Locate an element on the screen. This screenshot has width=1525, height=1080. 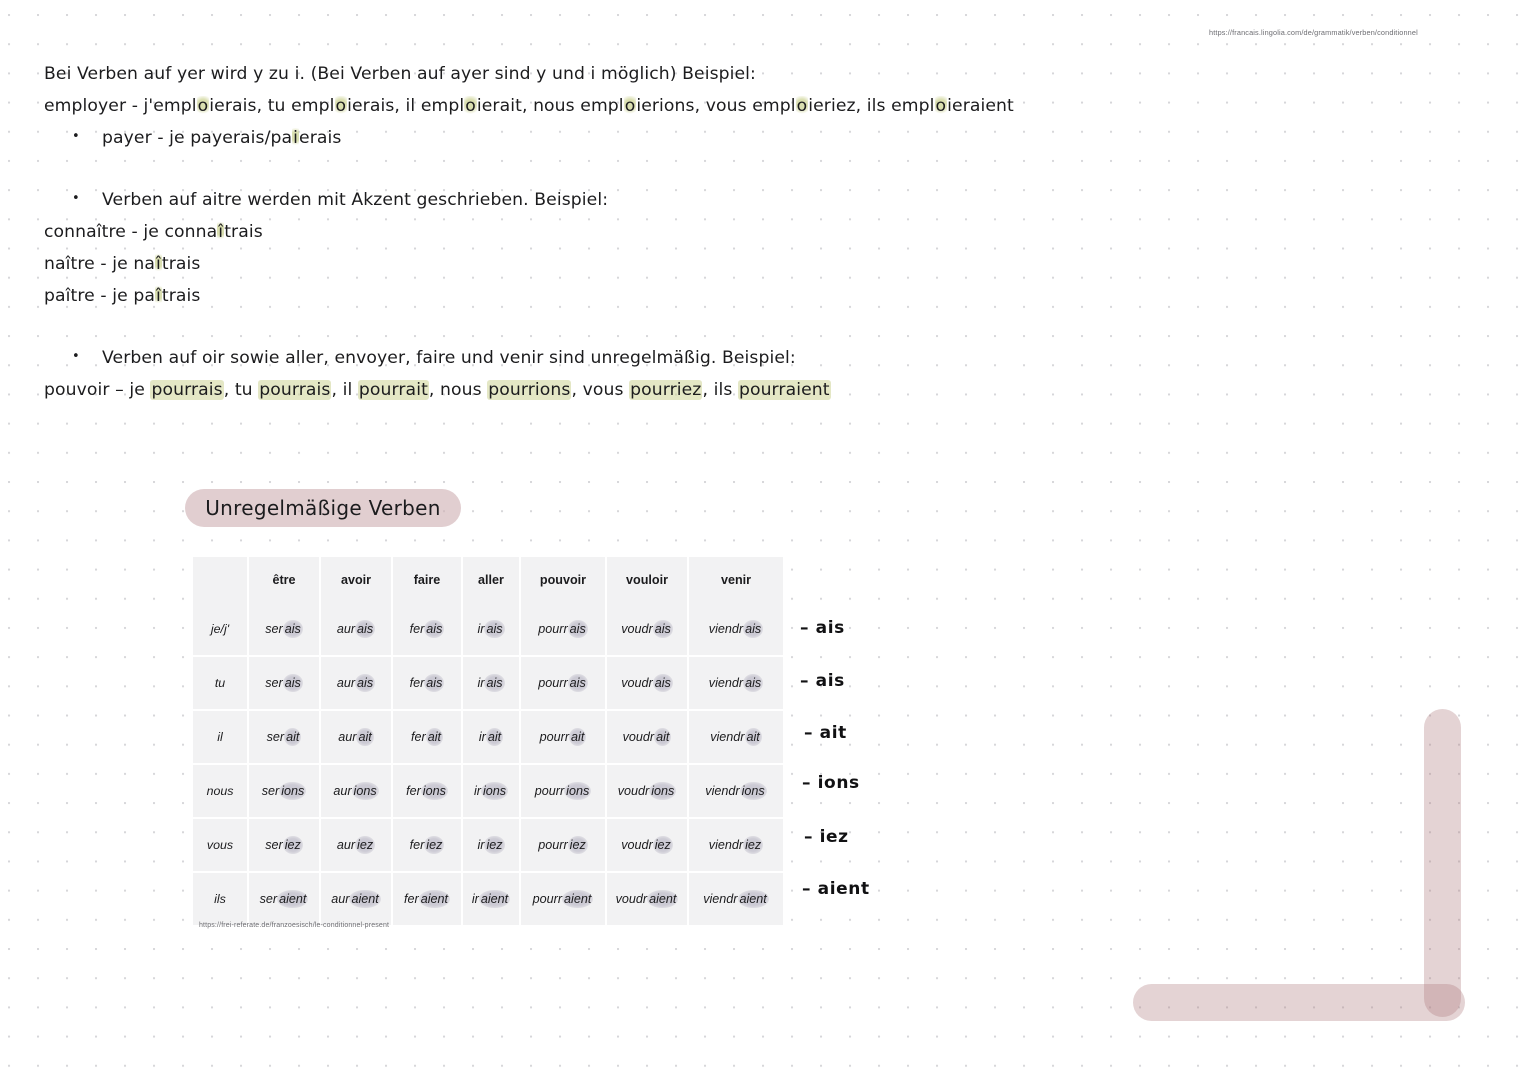
table-header-venir: venir is located at coordinates (736, 580).